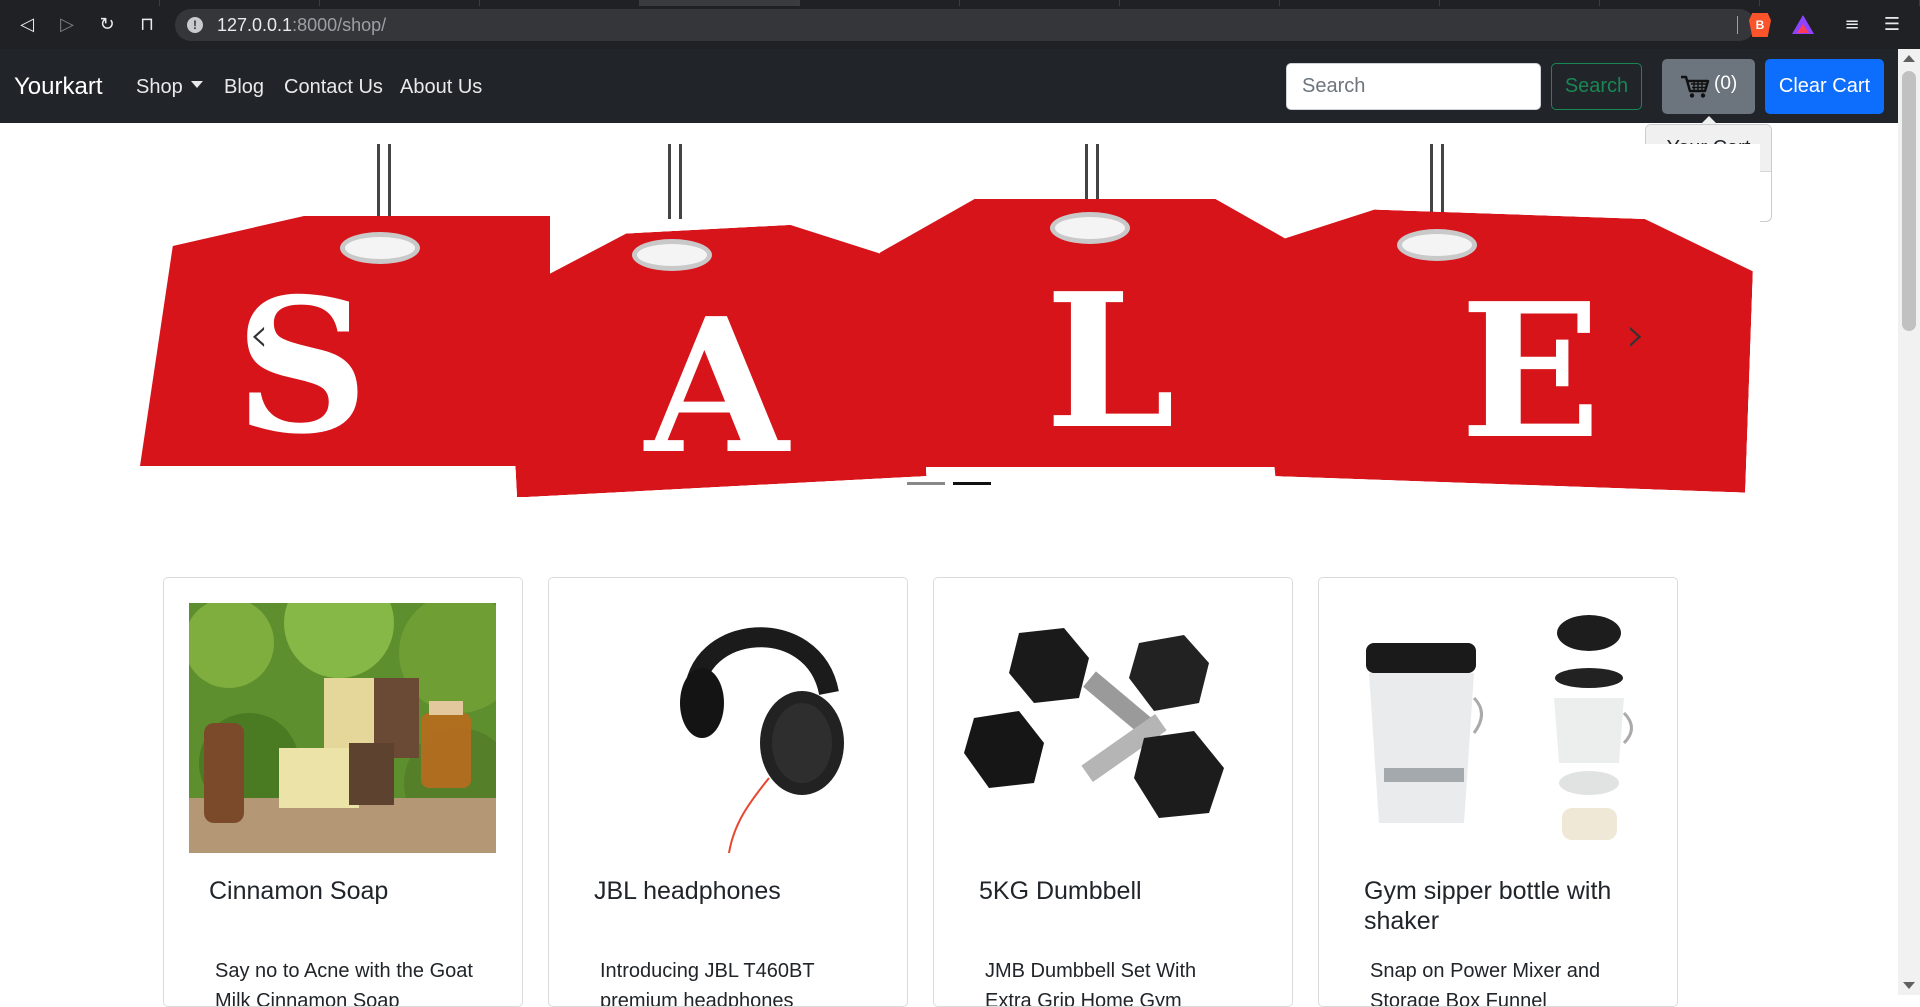 This screenshot has width=1920, height=1007. Describe the element at coordinates (687, 891) in the screenshot. I see `product-title: JBL headphones` at that location.